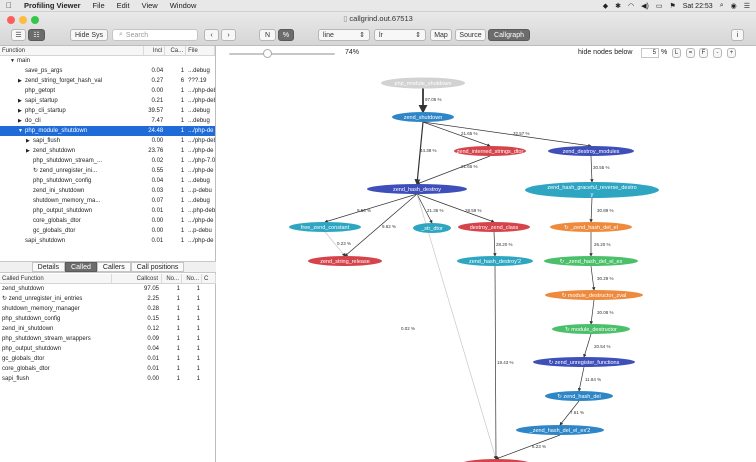 The width and height of the screenshot is (756, 462). I want to click on percent-toggle-button: %, so click(286, 35).